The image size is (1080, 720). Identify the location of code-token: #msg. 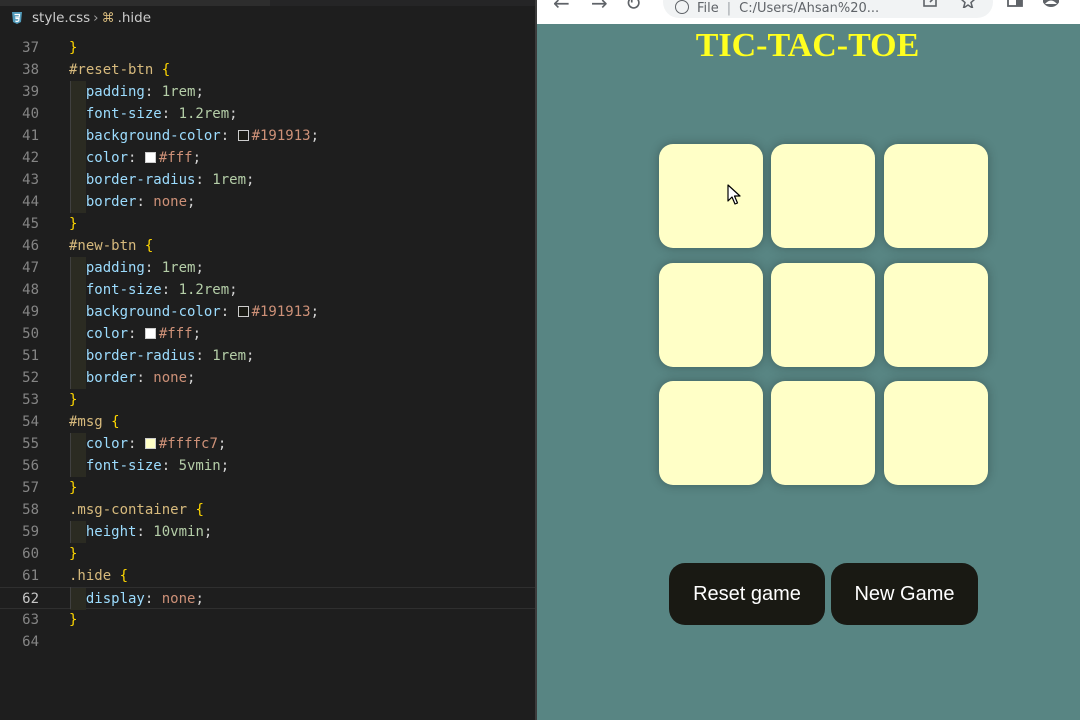
(90, 422).